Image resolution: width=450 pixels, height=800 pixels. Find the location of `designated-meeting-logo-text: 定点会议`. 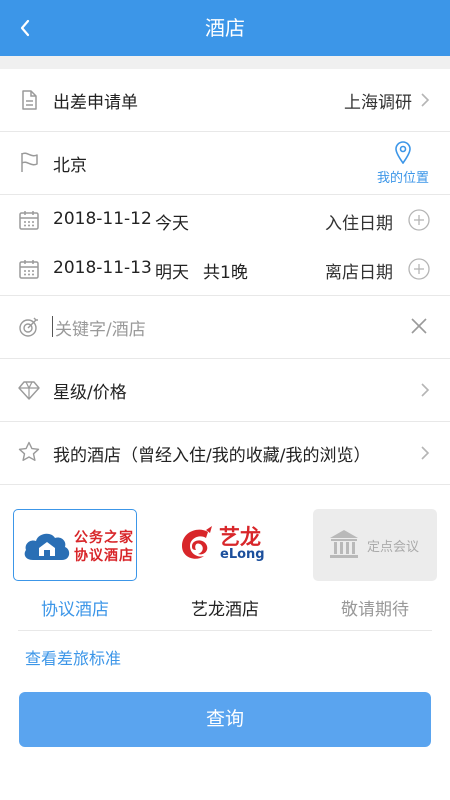

designated-meeting-logo-text: 定点会议 is located at coordinates (393, 547).